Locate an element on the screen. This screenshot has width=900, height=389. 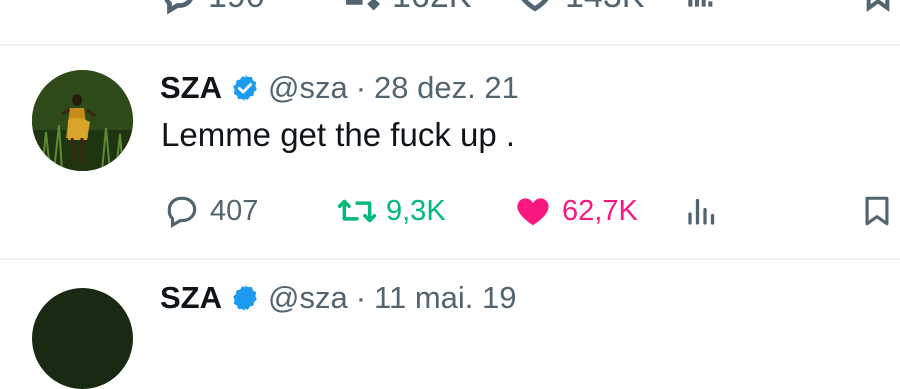
divider-top is located at coordinates (450, 45).